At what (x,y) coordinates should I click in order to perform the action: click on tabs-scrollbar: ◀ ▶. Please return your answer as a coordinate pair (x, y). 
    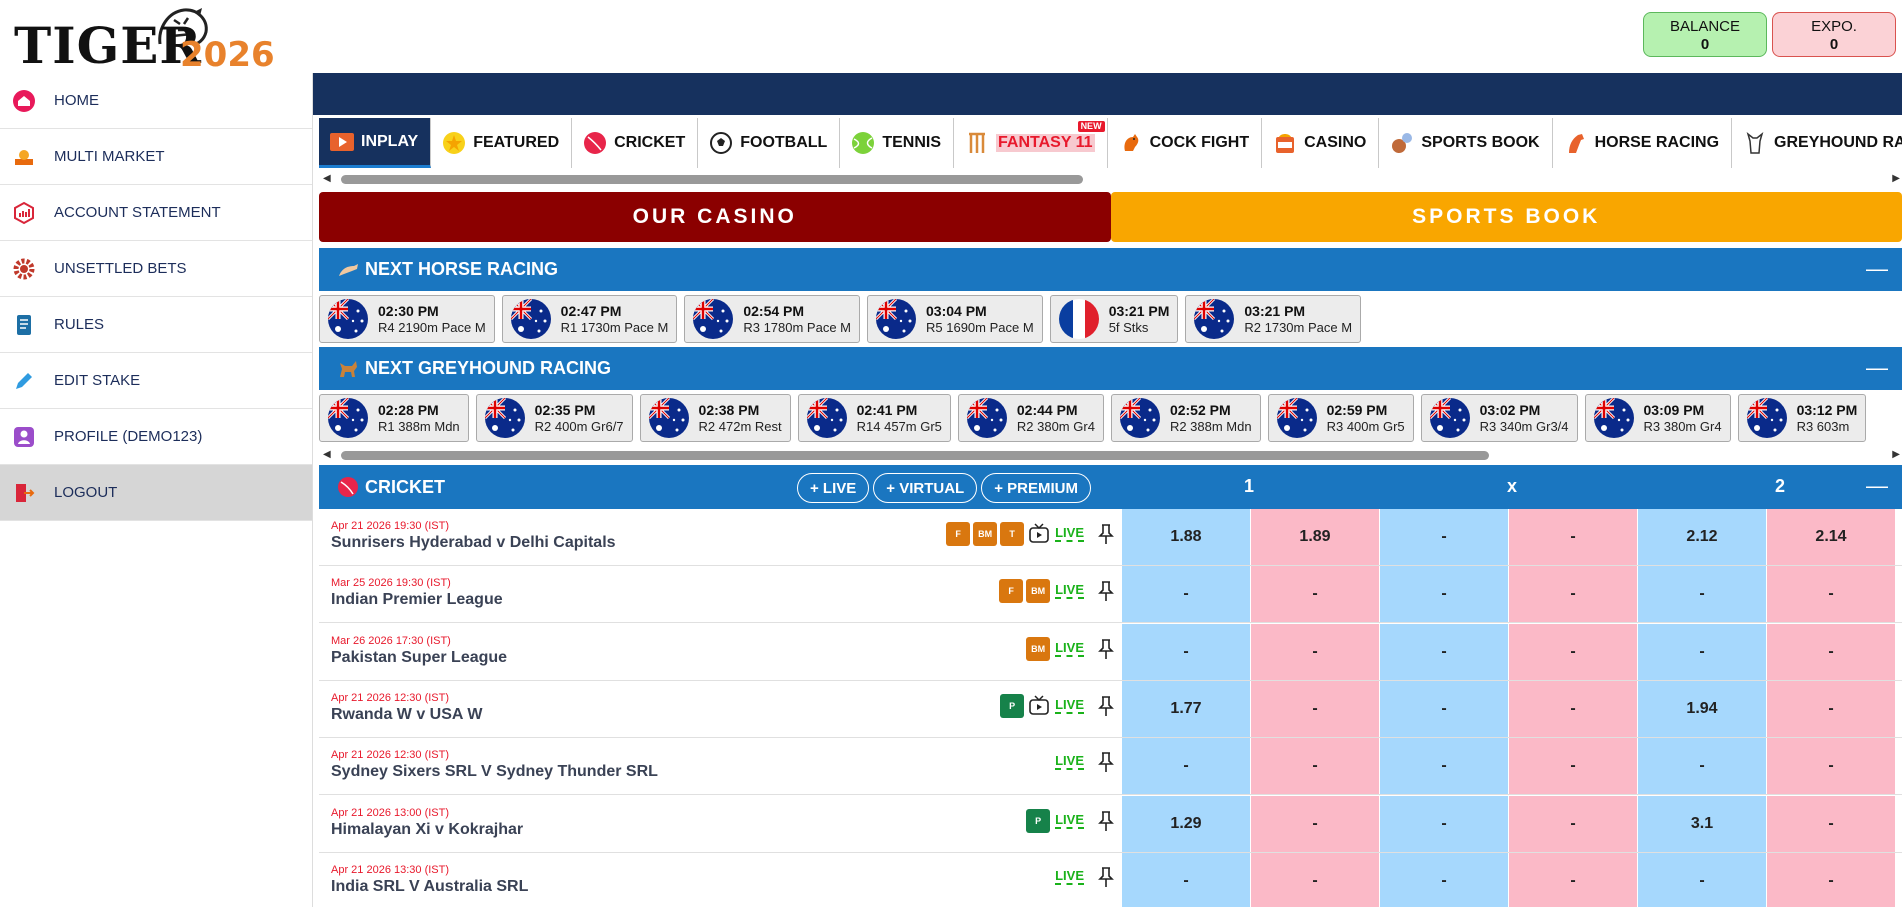
    Looking at the image, I should click on (1107, 178).